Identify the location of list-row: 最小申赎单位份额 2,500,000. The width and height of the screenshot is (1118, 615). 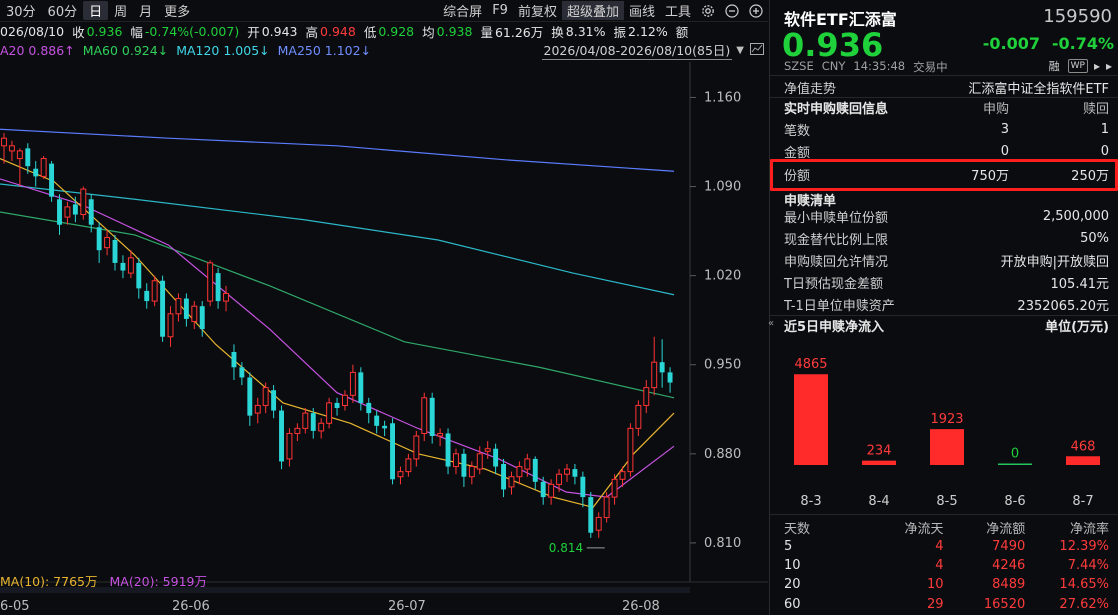
(944, 216).